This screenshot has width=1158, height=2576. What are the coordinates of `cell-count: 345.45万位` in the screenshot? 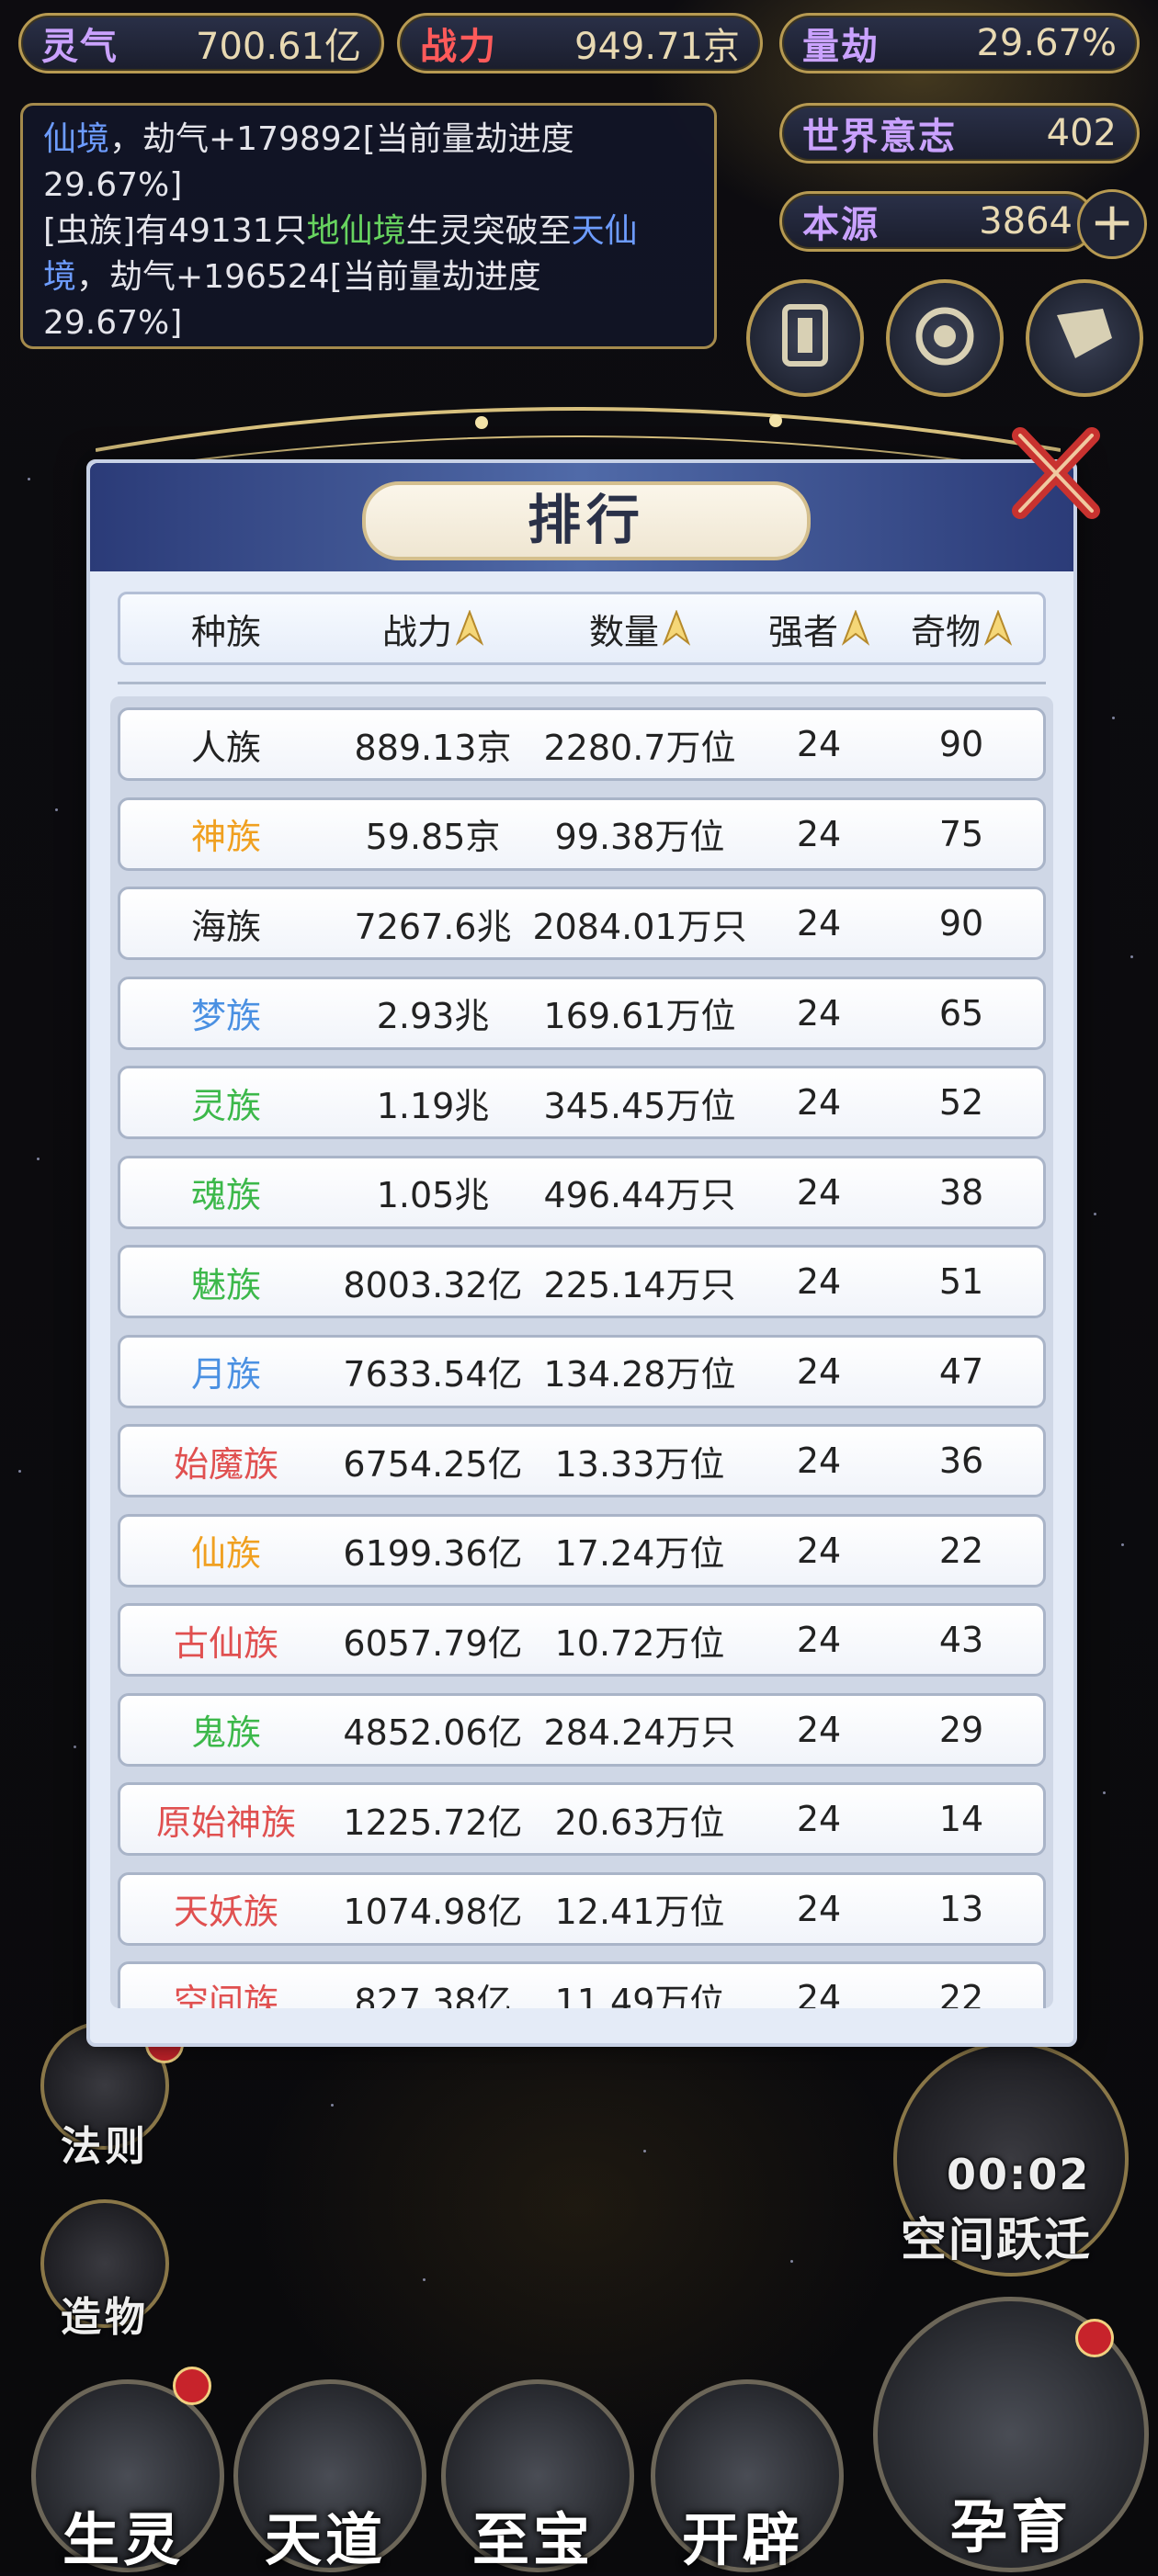 It's located at (639, 1105).